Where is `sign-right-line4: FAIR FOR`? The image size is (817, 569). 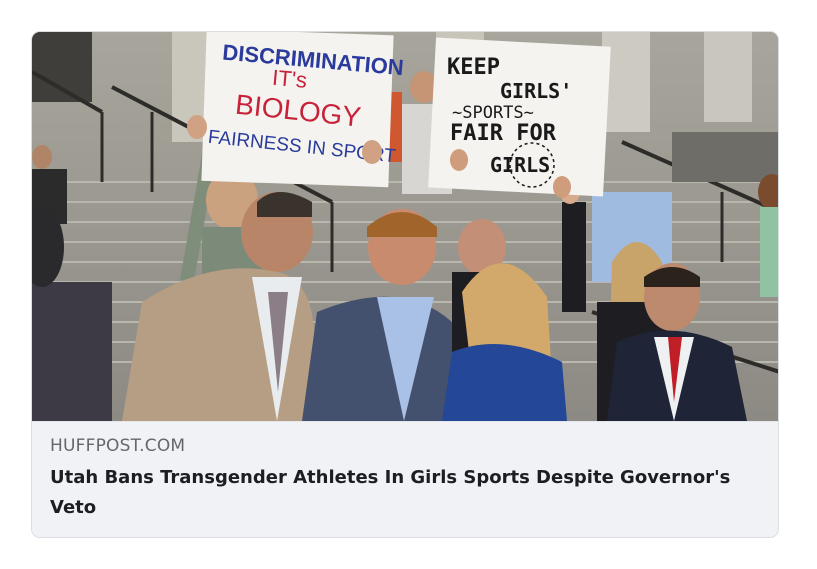
sign-right-line4: FAIR FOR is located at coordinates (503, 133).